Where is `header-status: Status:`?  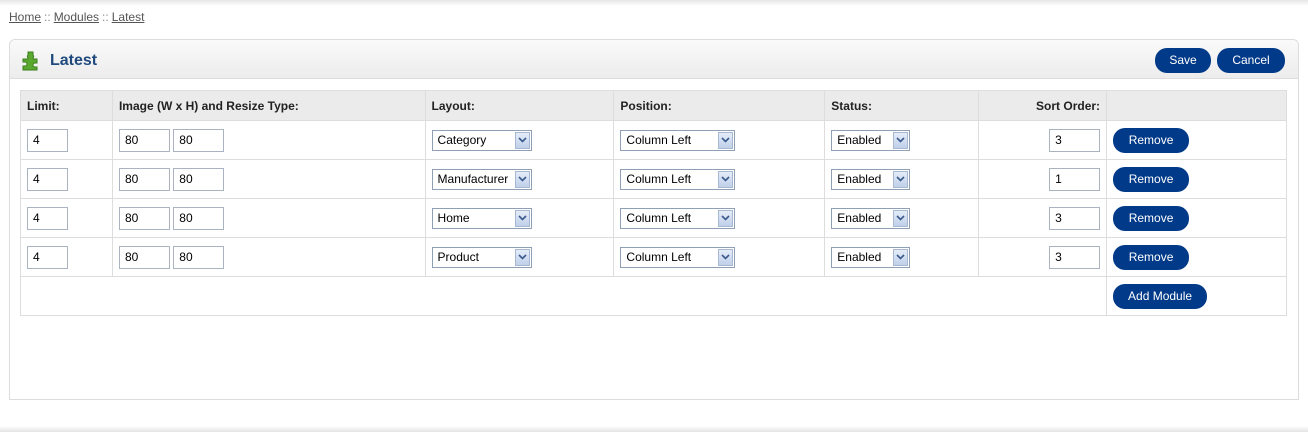 header-status: Status: is located at coordinates (902, 105).